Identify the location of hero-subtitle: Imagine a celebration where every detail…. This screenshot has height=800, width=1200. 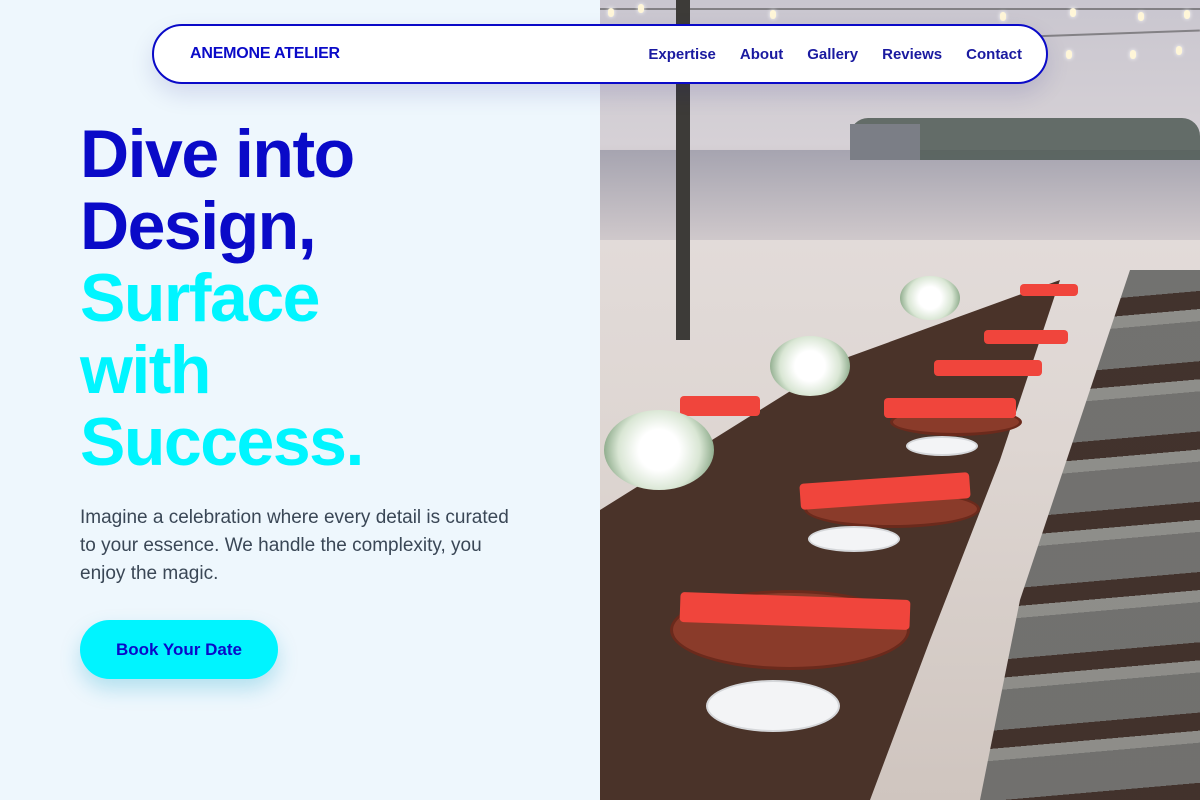
(294, 545).